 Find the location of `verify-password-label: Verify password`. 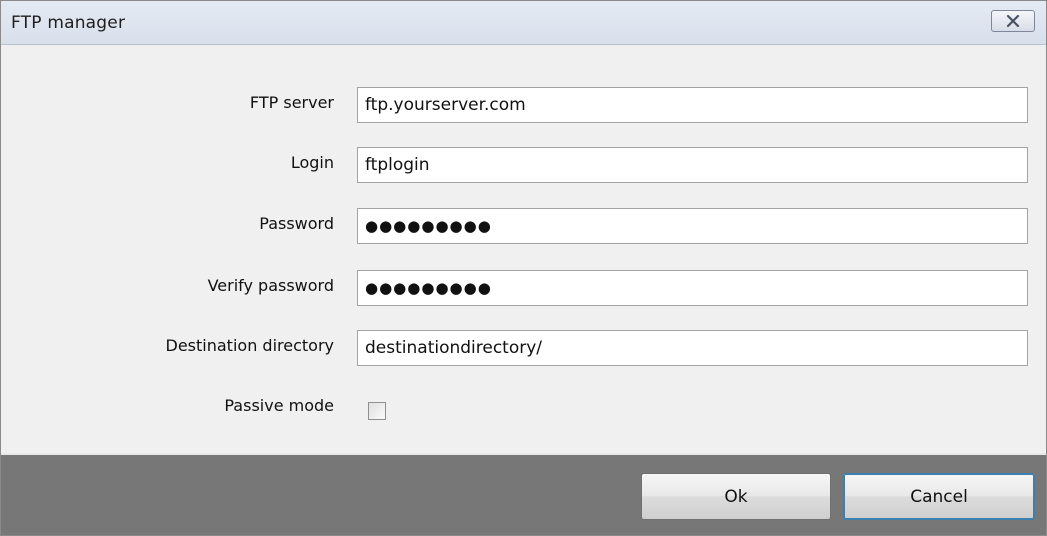

verify-password-label: Verify password is located at coordinates (270, 285).